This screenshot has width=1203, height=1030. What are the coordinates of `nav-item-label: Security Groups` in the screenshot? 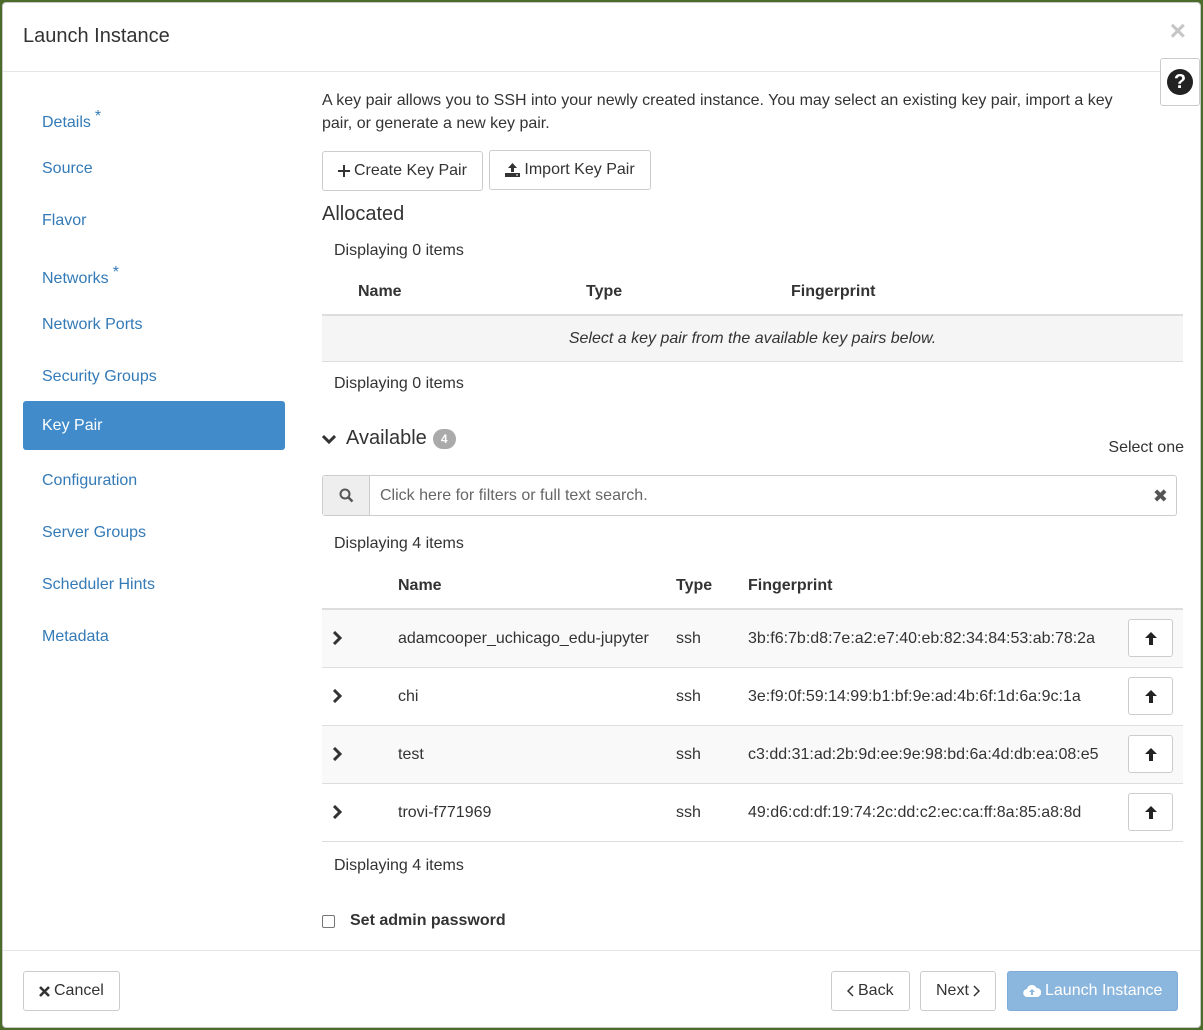 It's located at (99, 376).